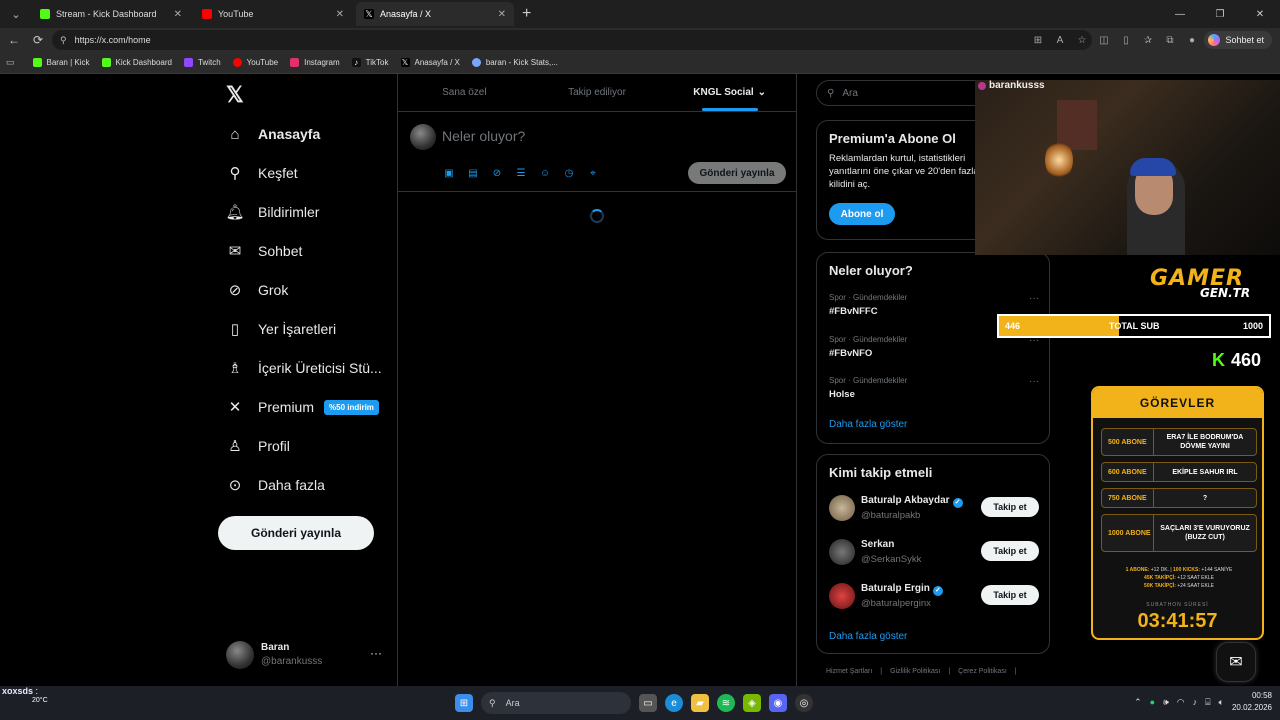 The width and height of the screenshot is (1280, 720). What do you see at coordinates (521, 173) in the screenshot?
I see `poll-icon: ☰` at bounding box center [521, 173].